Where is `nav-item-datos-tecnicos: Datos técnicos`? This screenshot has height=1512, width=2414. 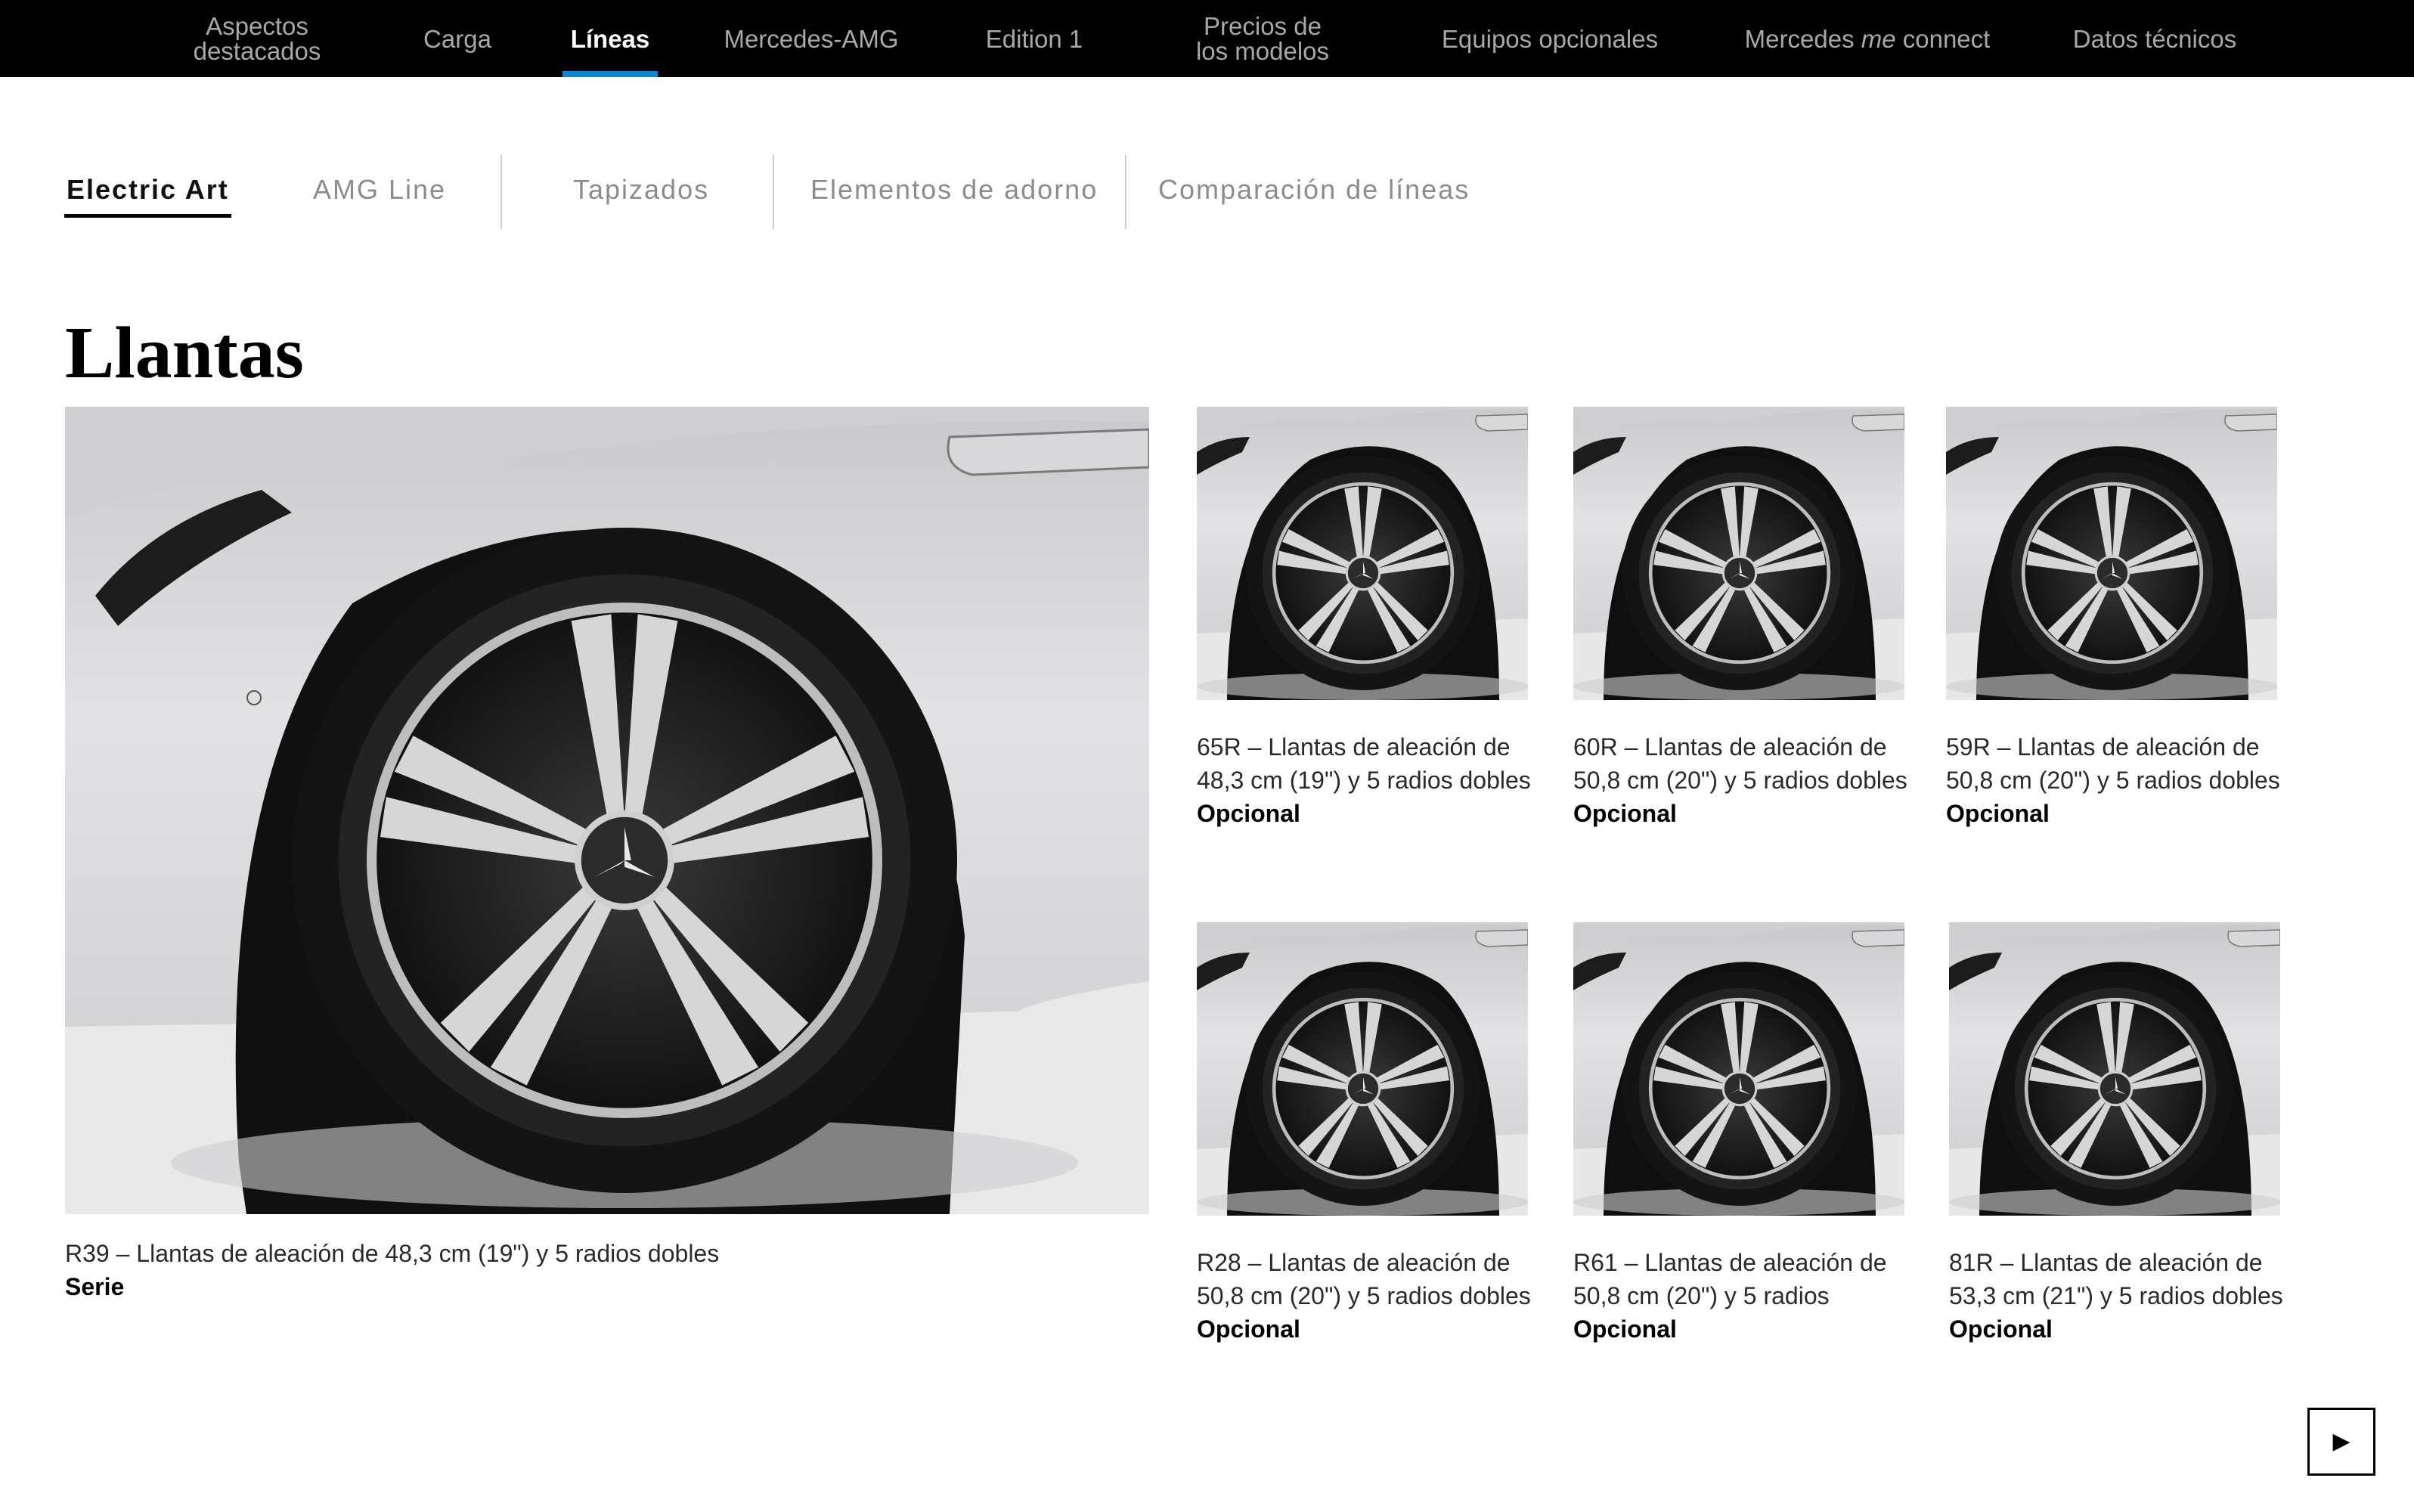 nav-item-datos-tecnicos: Datos técnicos is located at coordinates (2154, 38).